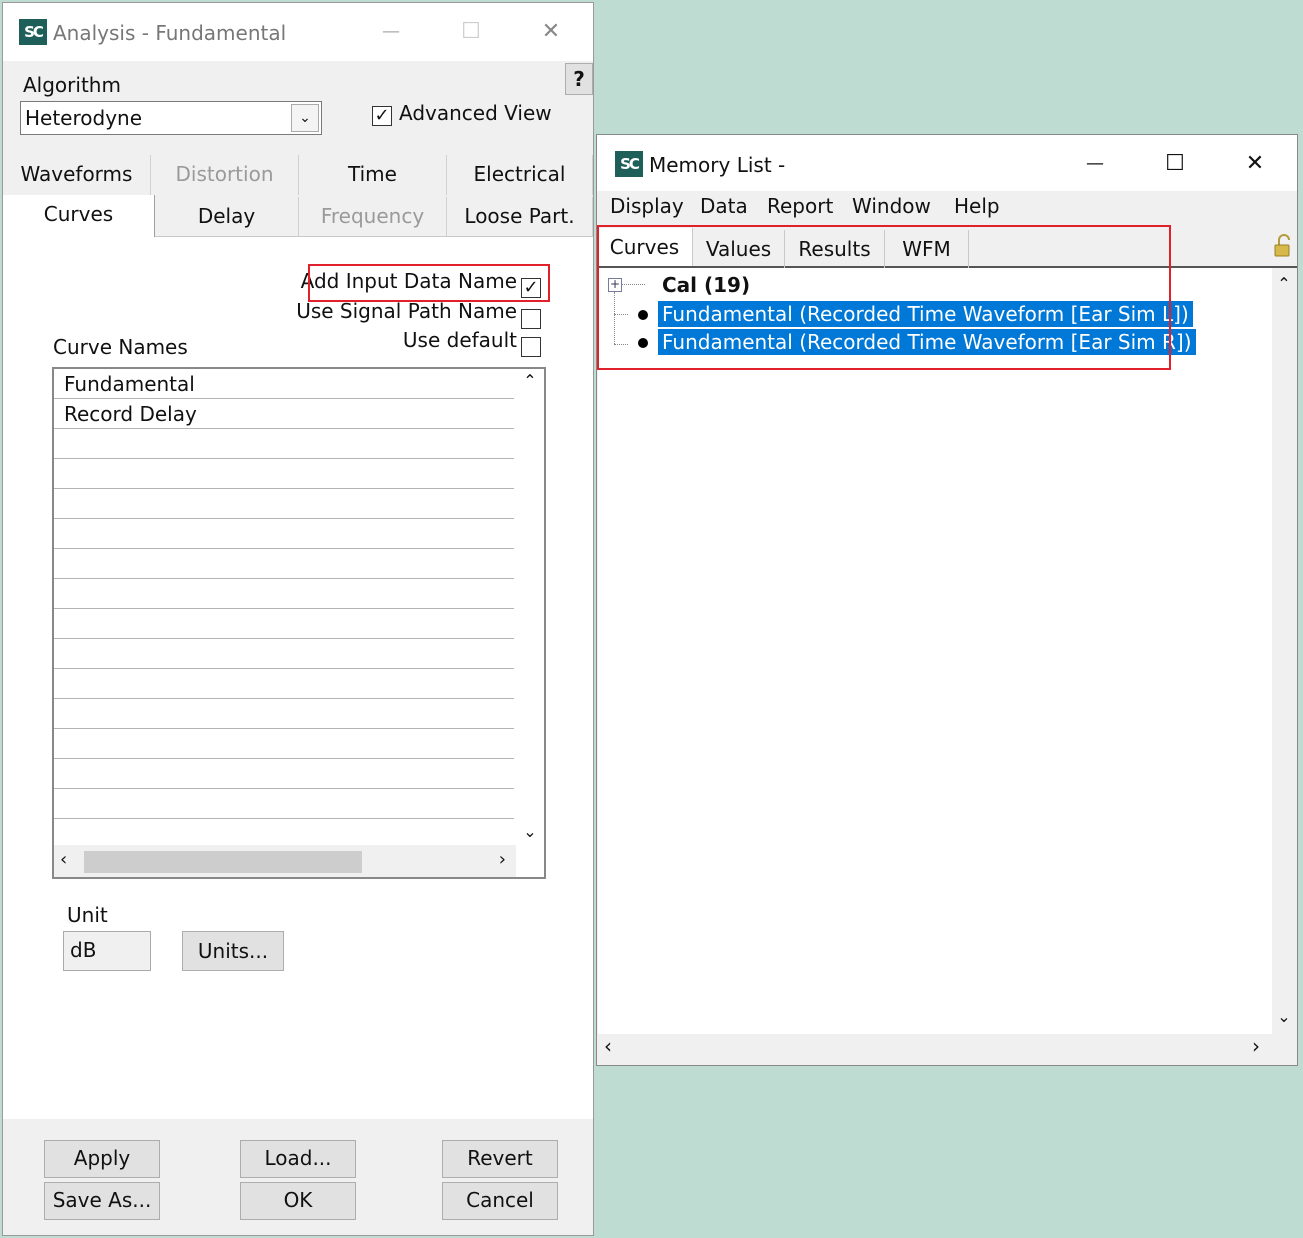 The image size is (1303, 1238). Describe the element at coordinates (120, 347) in the screenshot. I see `curve-names-label: Curve Names` at that location.